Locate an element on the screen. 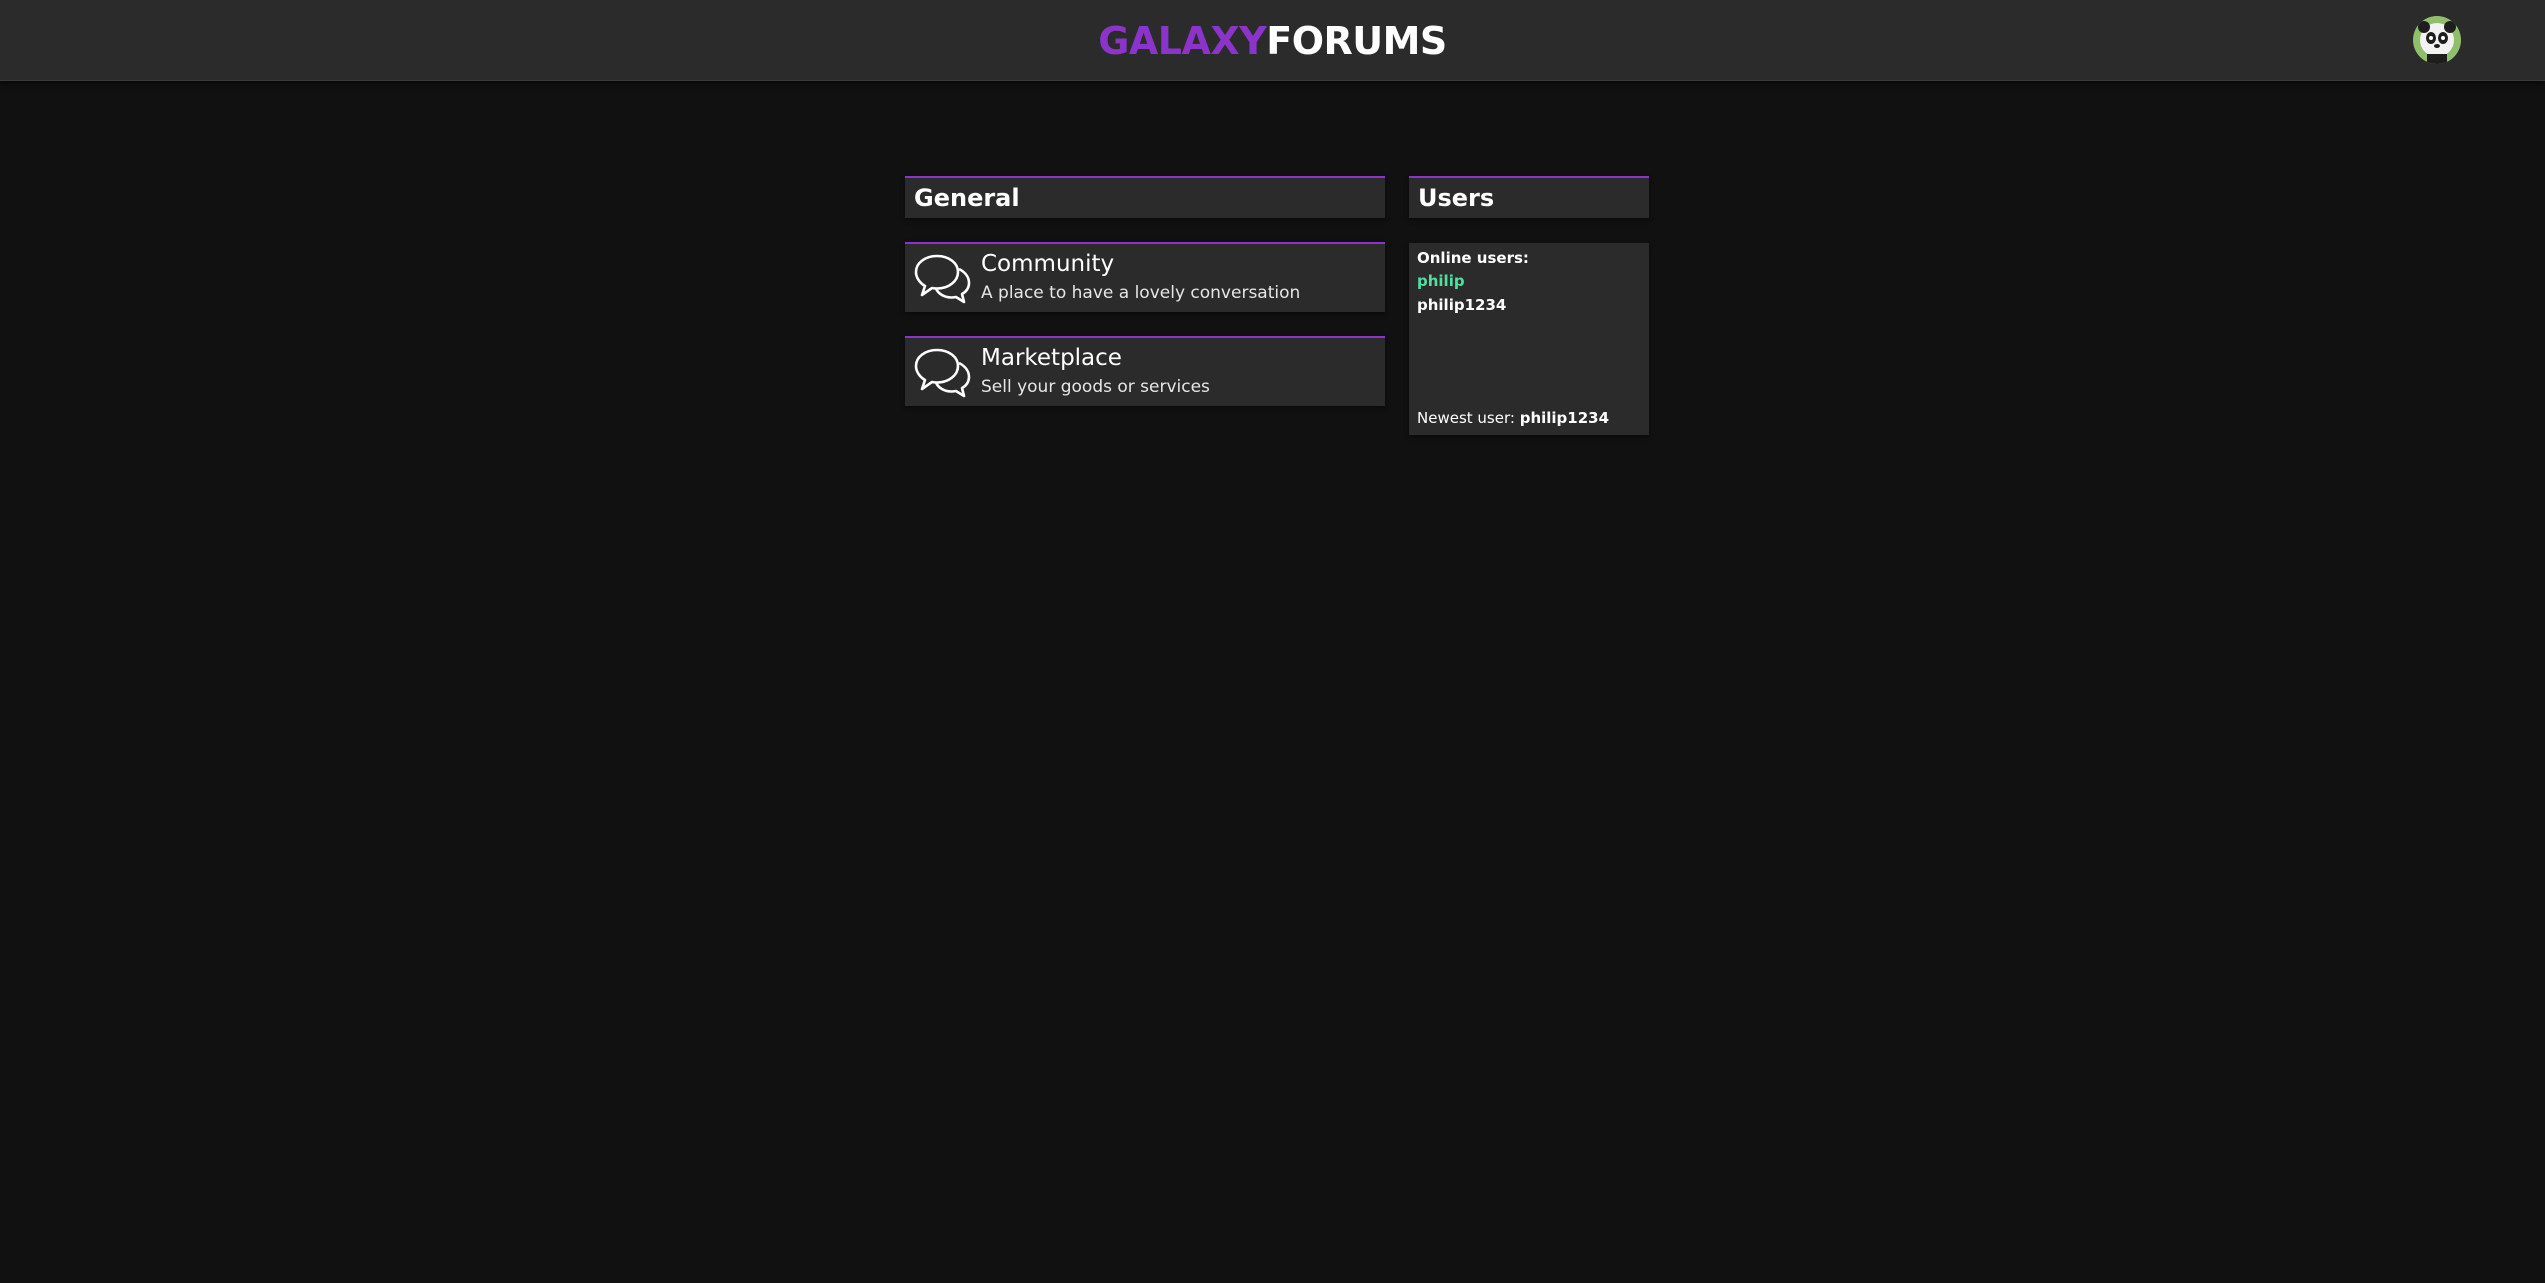 The height and width of the screenshot is (1283, 2545). forum-item-marketplace: Marketplace Sell your goods or services is located at coordinates (1145, 371).